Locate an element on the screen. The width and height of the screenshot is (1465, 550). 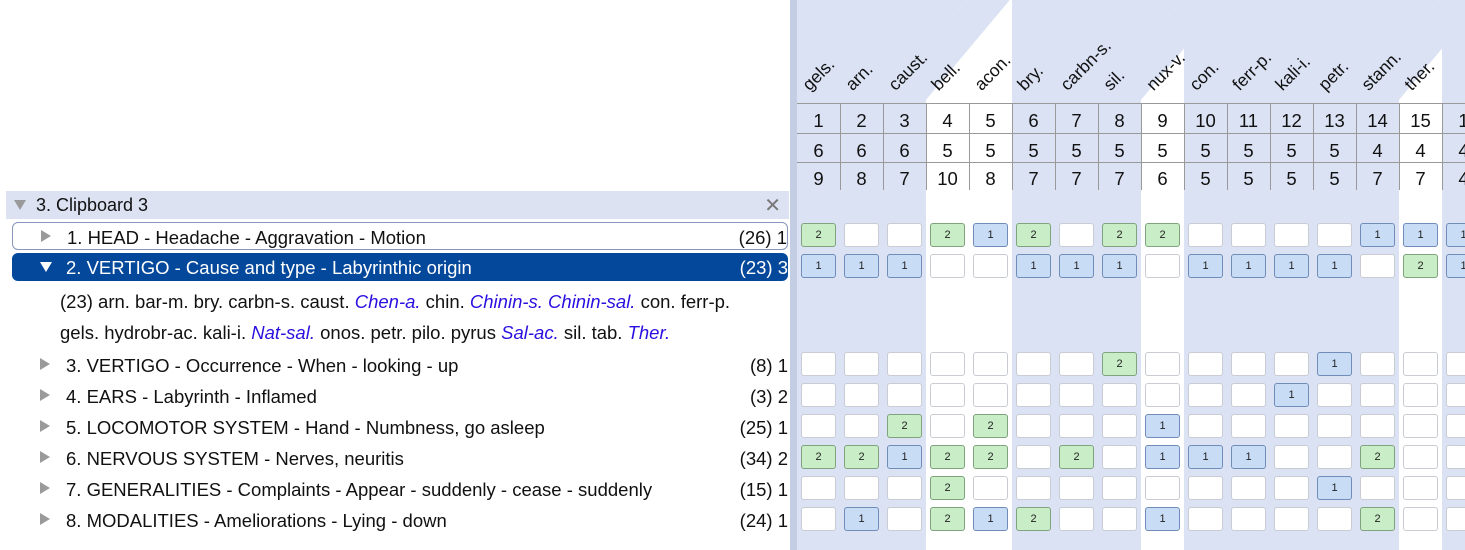
remedy-link: Sal-ac. is located at coordinates (530, 332).